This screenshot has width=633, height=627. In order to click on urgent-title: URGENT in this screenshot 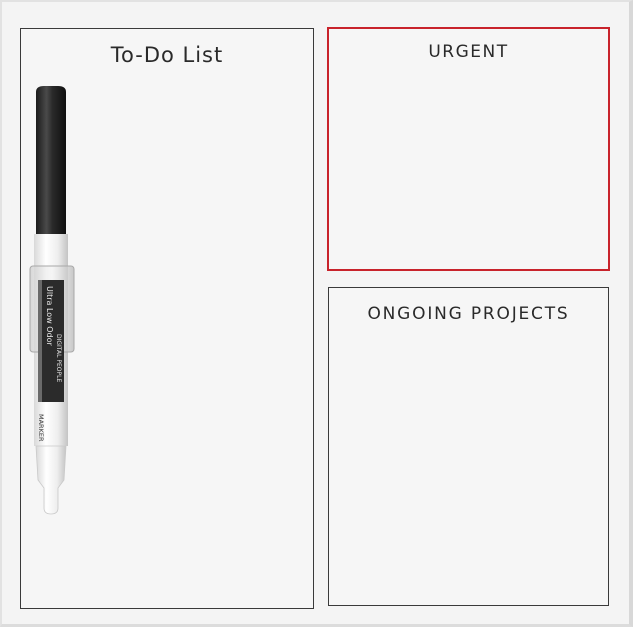, I will do `click(468, 52)`.